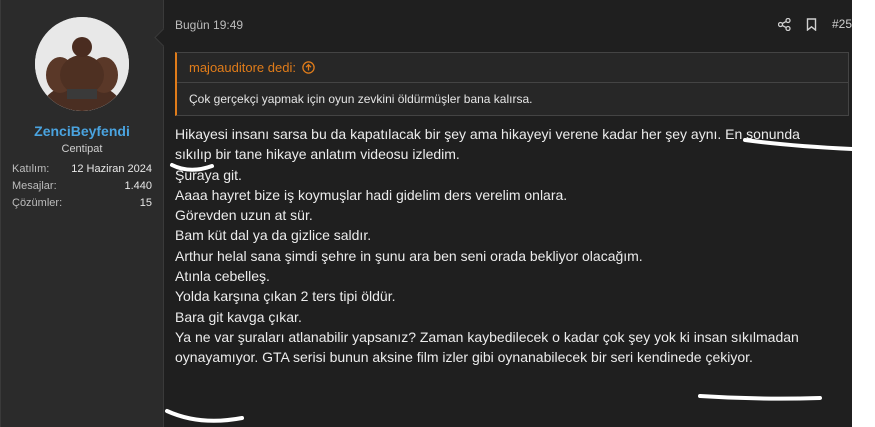 The height and width of the screenshot is (427, 875). I want to click on post-actions: #25, so click(807, 24).